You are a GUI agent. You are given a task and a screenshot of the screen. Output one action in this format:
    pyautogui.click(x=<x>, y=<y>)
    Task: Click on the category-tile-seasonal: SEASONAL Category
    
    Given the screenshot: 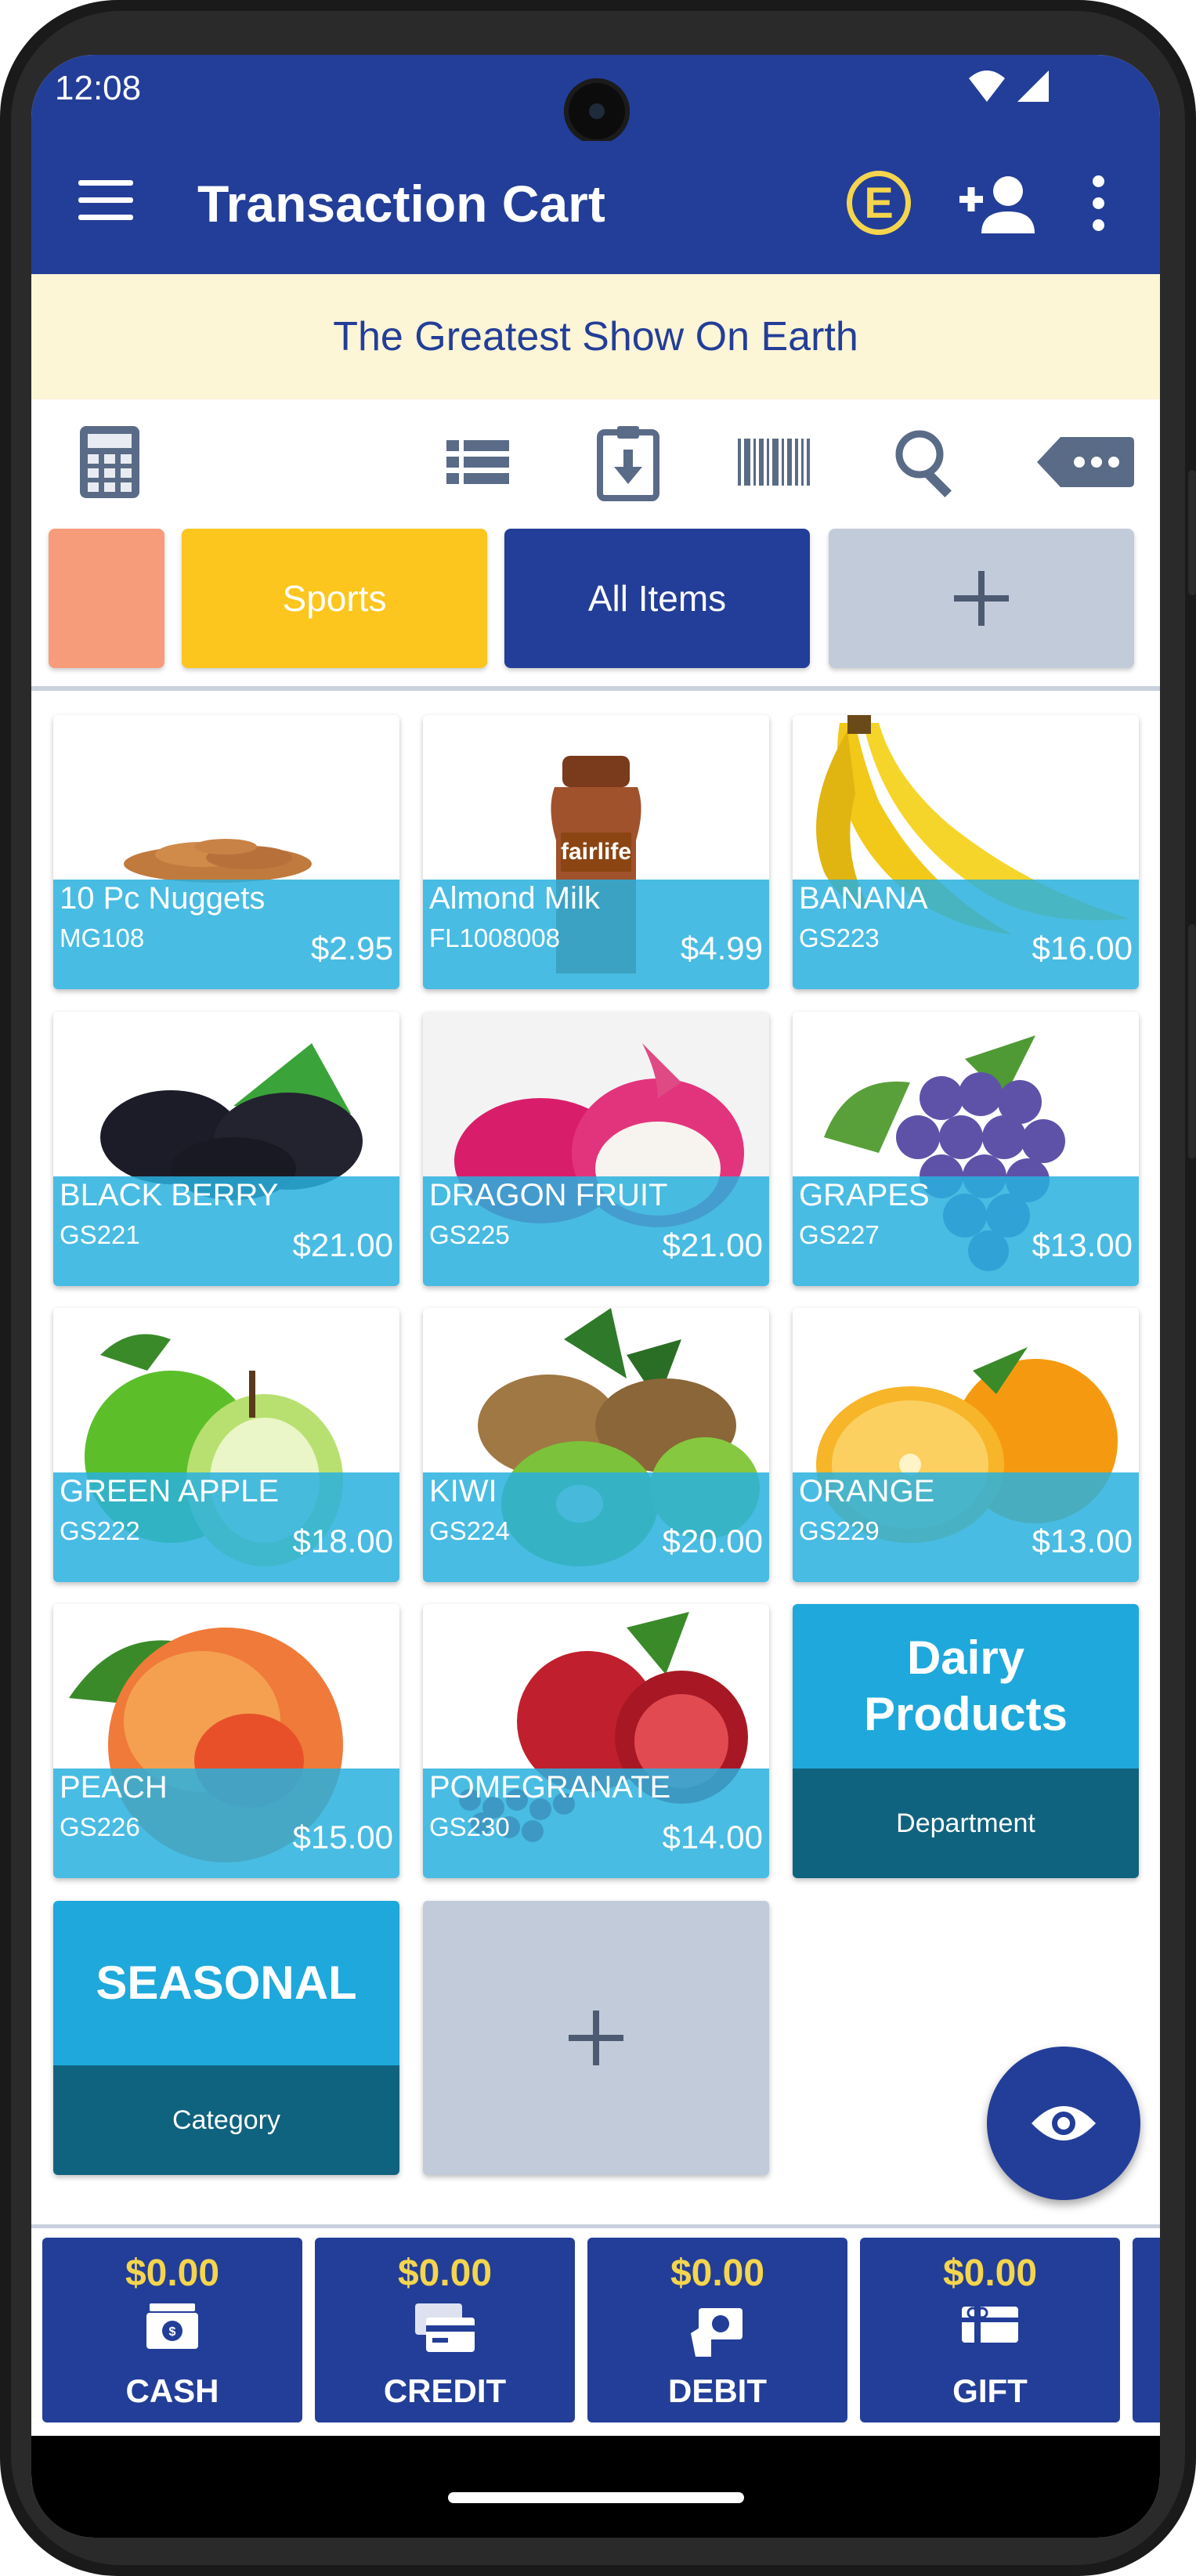 What is the action you would take?
    pyautogui.click(x=226, y=2038)
    